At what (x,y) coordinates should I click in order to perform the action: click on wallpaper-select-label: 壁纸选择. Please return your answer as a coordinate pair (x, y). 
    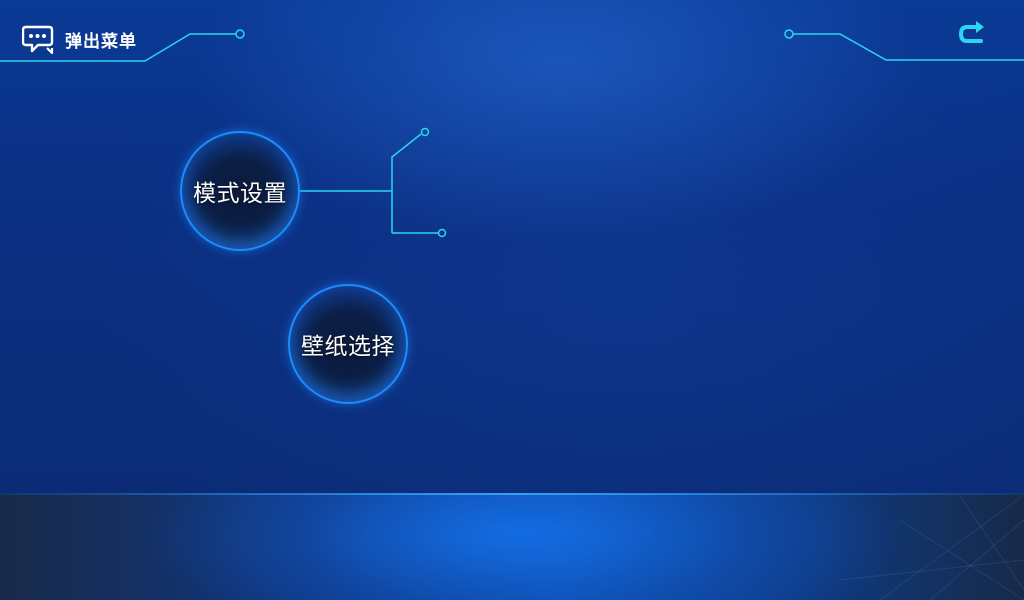
    Looking at the image, I should click on (348, 347).